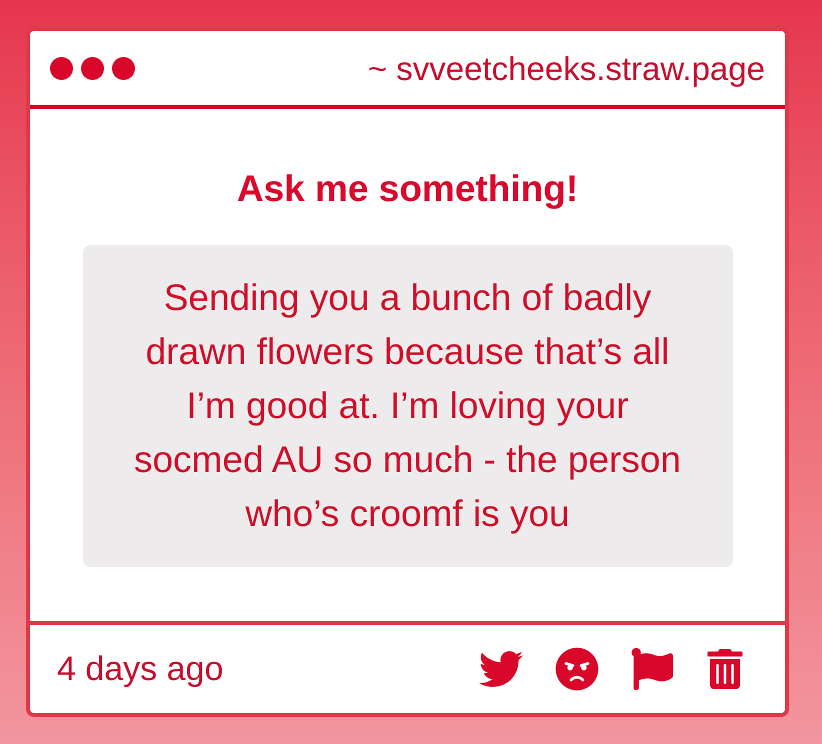 Image resolution: width=822 pixels, height=744 pixels. What do you see at coordinates (566, 68) in the screenshot?
I see `page-url: ~ svveetcheeks.straw.page` at bounding box center [566, 68].